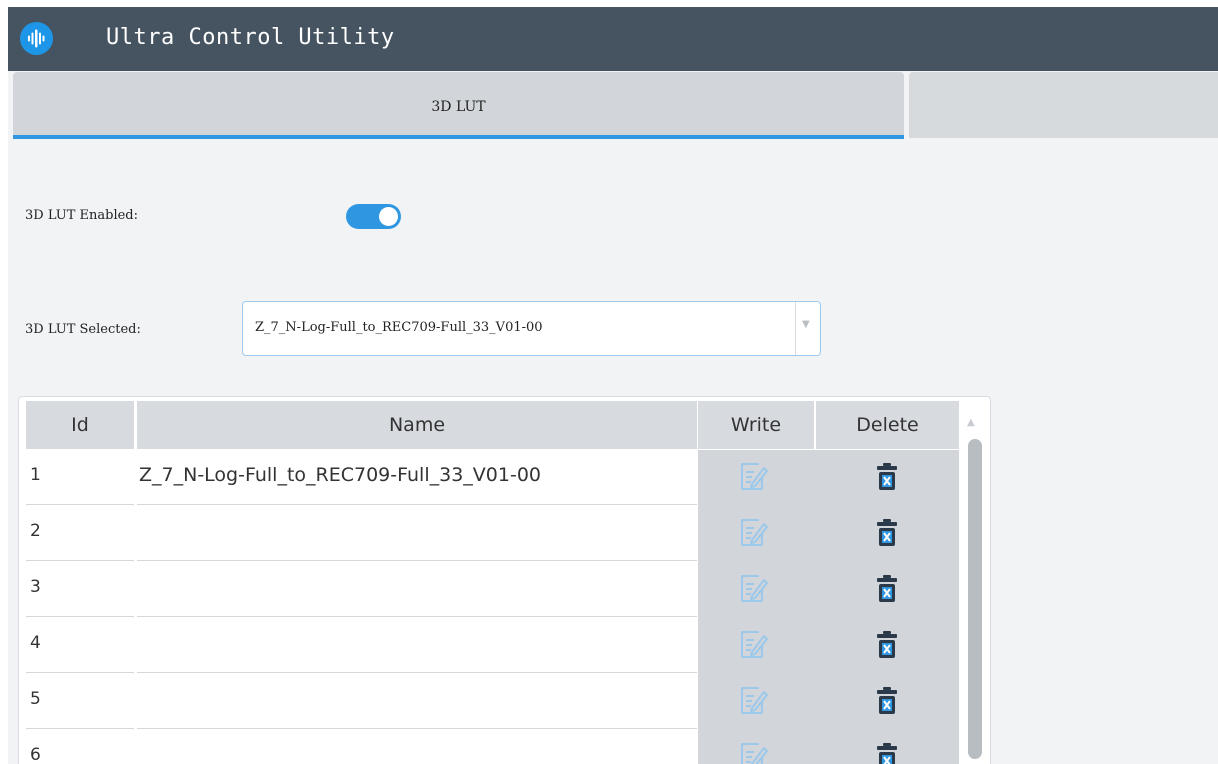 The width and height of the screenshot is (1218, 764). I want to click on row-name: Z_7_N-Log-Full_to_REC709-Full_33_V01-00, so click(417, 477).